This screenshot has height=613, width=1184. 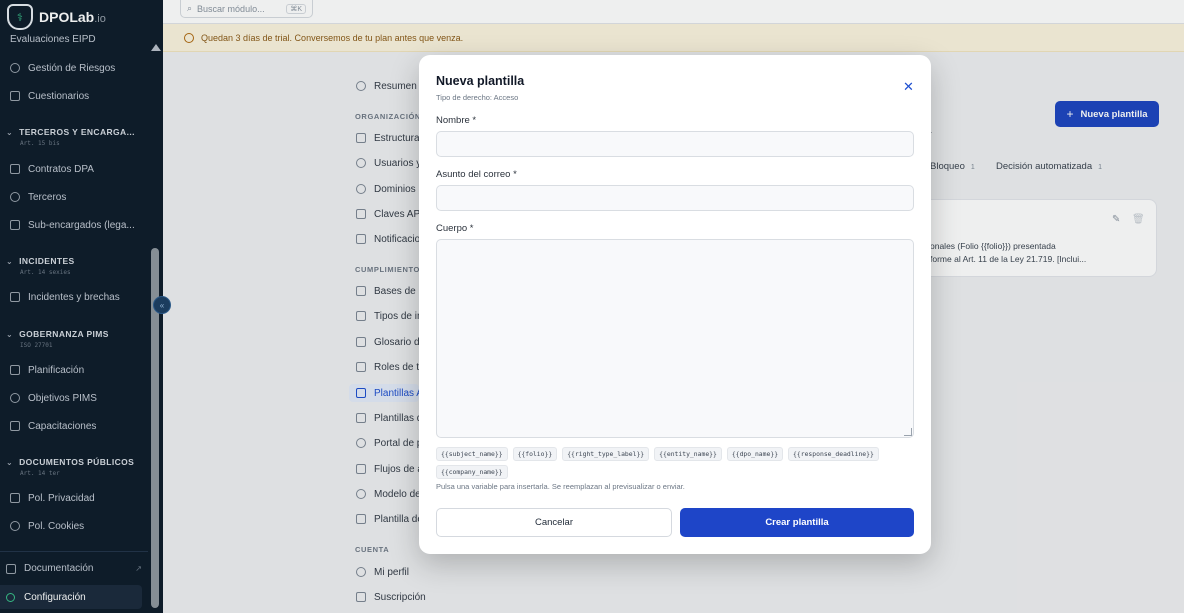 What do you see at coordinates (480, 81) in the screenshot?
I see `modal-title: Nueva plantilla` at bounding box center [480, 81].